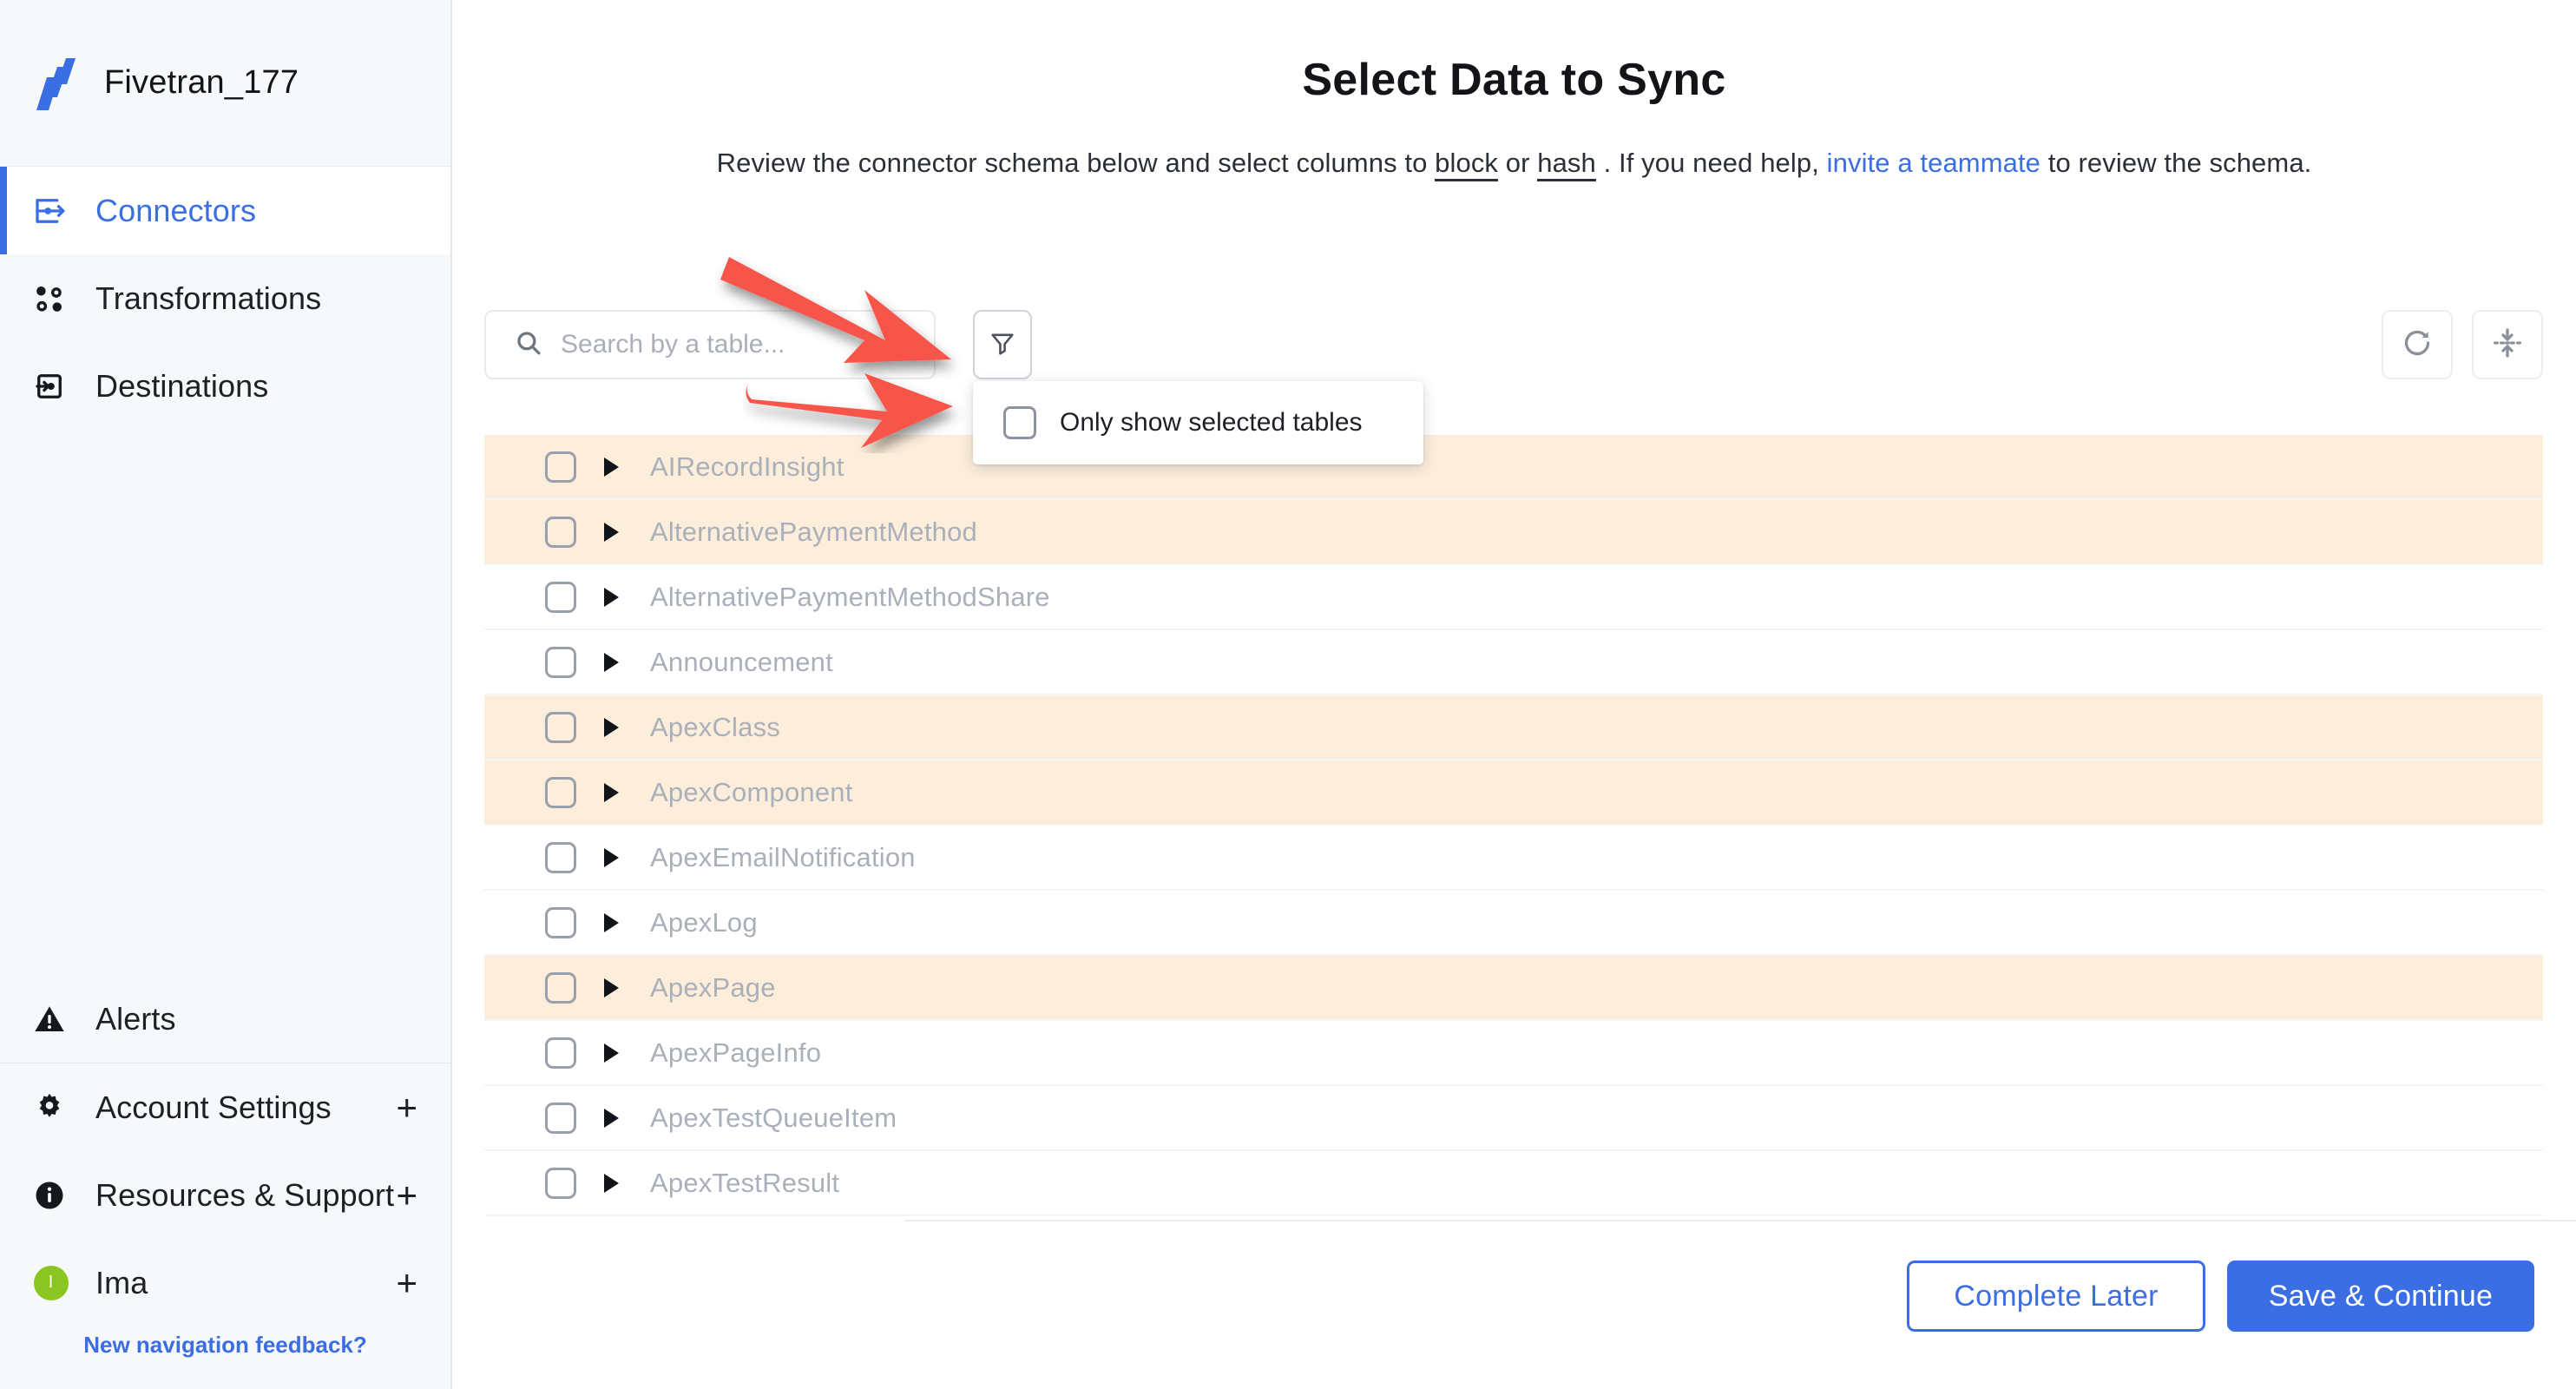  What do you see at coordinates (1566, 164) in the screenshot?
I see `hash-tooltip-term: hash` at bounding box center [1566, 164].